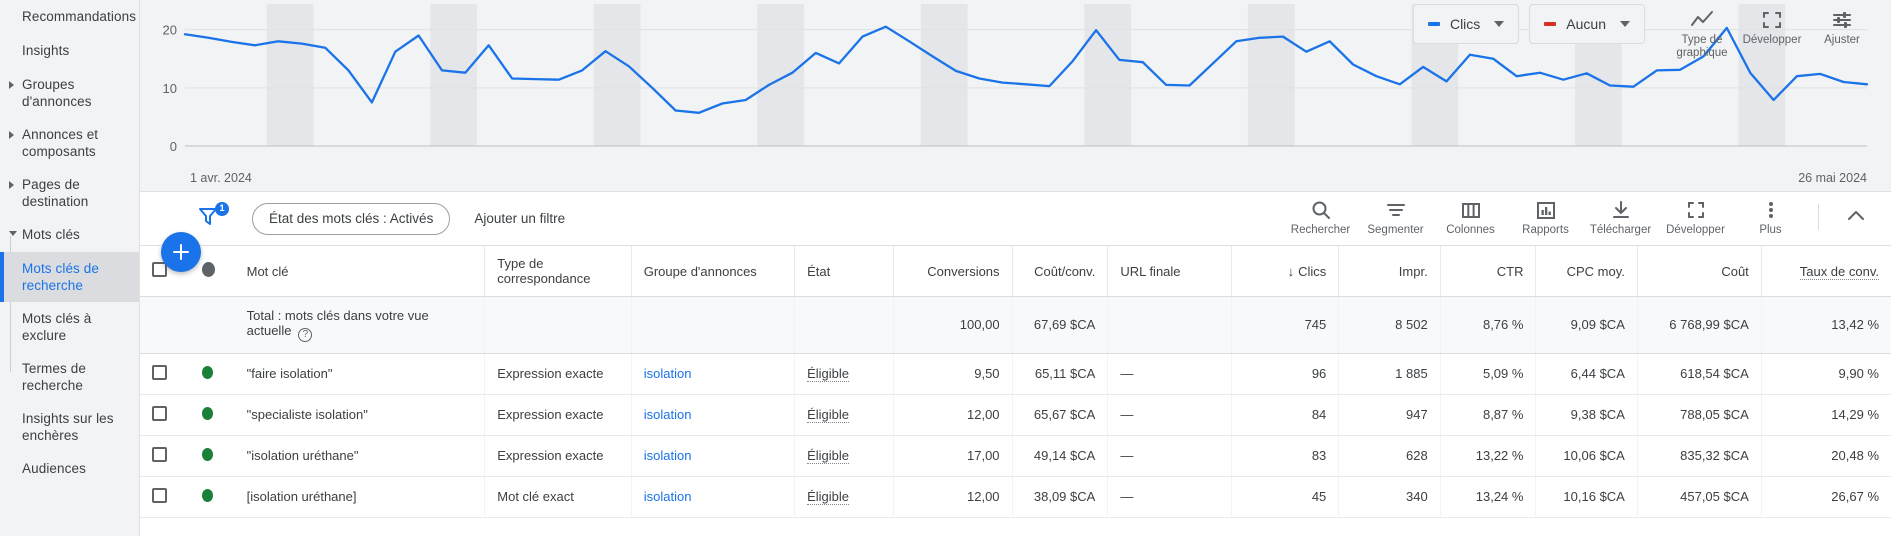 The height and width of the screenshot is (536, 1891). I want to click on sidebar-item-mots-cl-s: Mots clés, so click(69, 235).